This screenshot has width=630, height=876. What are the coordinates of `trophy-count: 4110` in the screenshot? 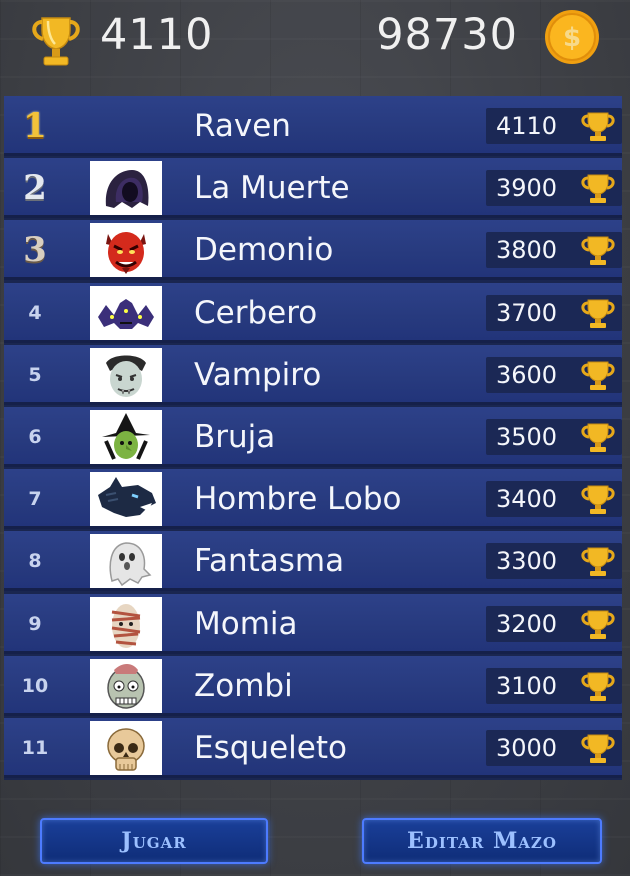 It's located at (157, 35).